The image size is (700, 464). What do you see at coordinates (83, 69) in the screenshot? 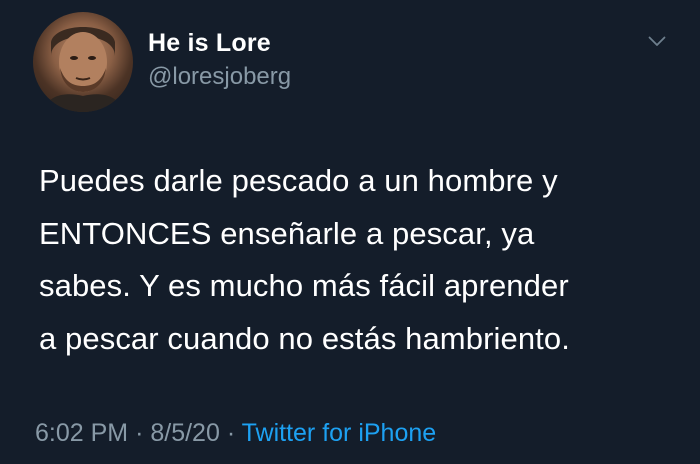
I see `avatar-photo-icon` at bounding box center [83, 69].